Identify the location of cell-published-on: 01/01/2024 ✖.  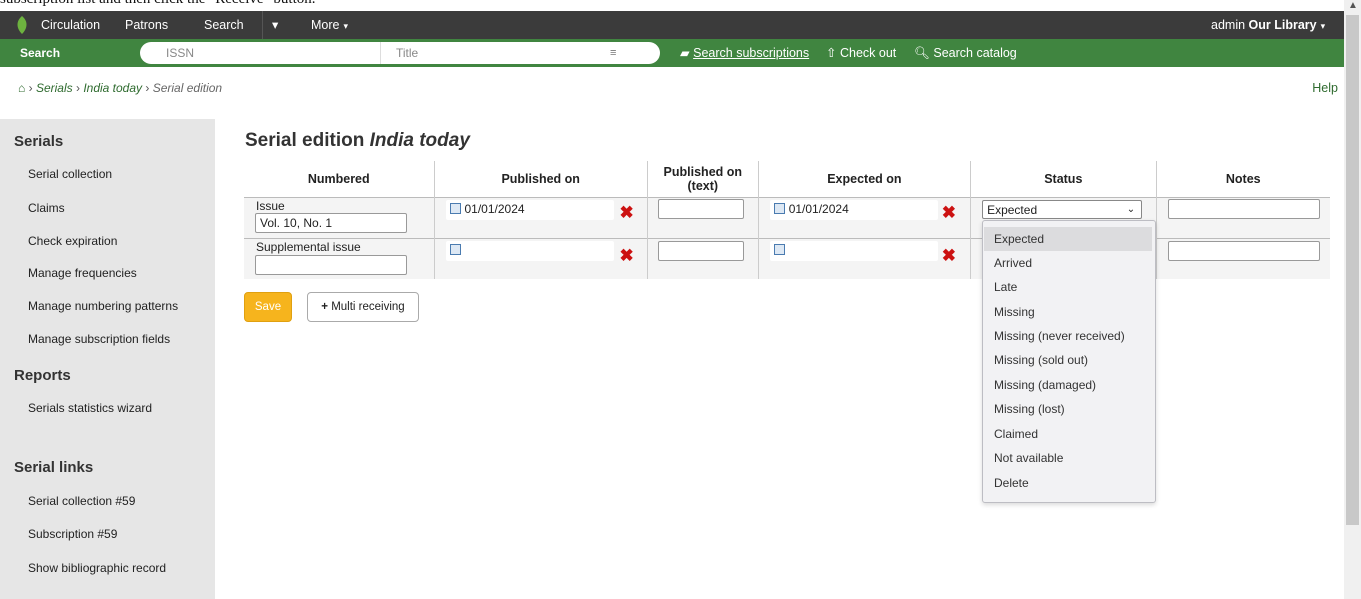
(540, 218).